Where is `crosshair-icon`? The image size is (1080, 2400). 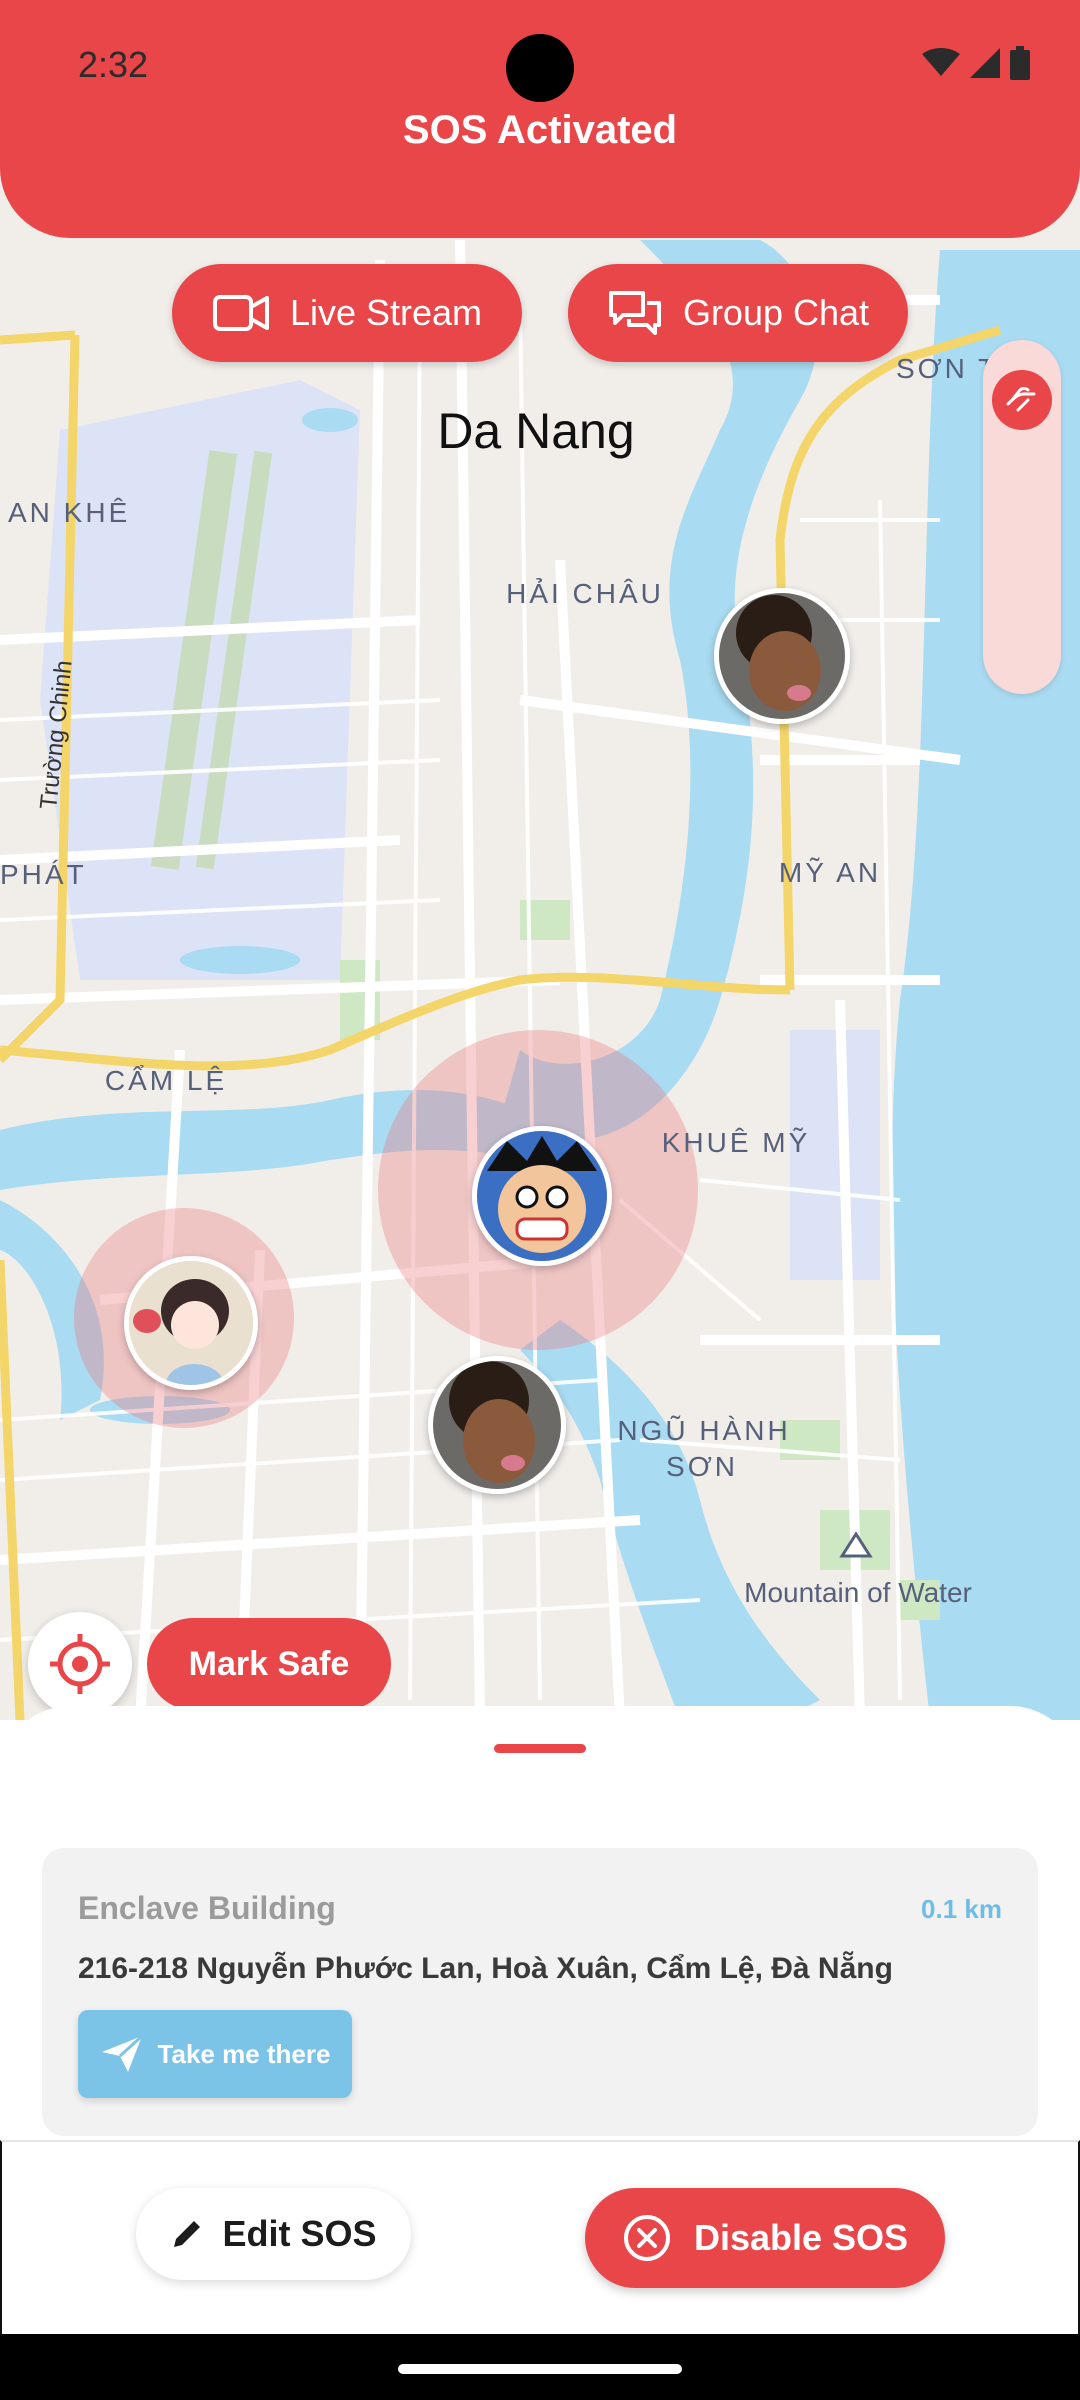
crosshair-icon is located at coordinates (80, 1664).